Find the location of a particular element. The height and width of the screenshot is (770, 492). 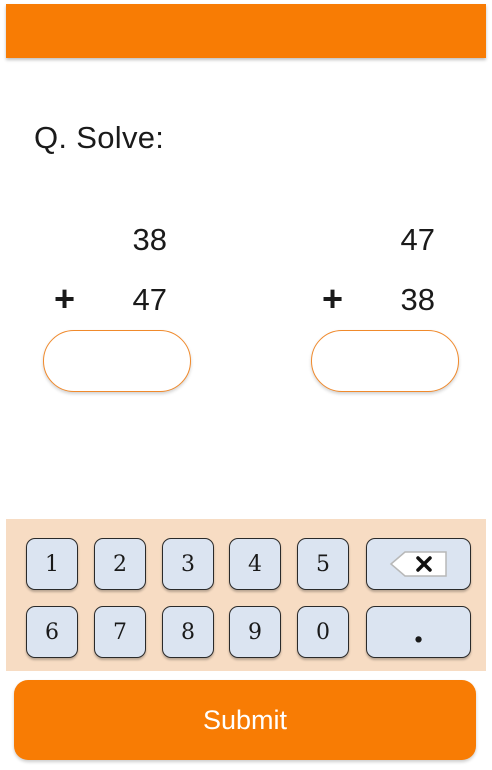

key-8: 8 is located at coordinates (188, 632).